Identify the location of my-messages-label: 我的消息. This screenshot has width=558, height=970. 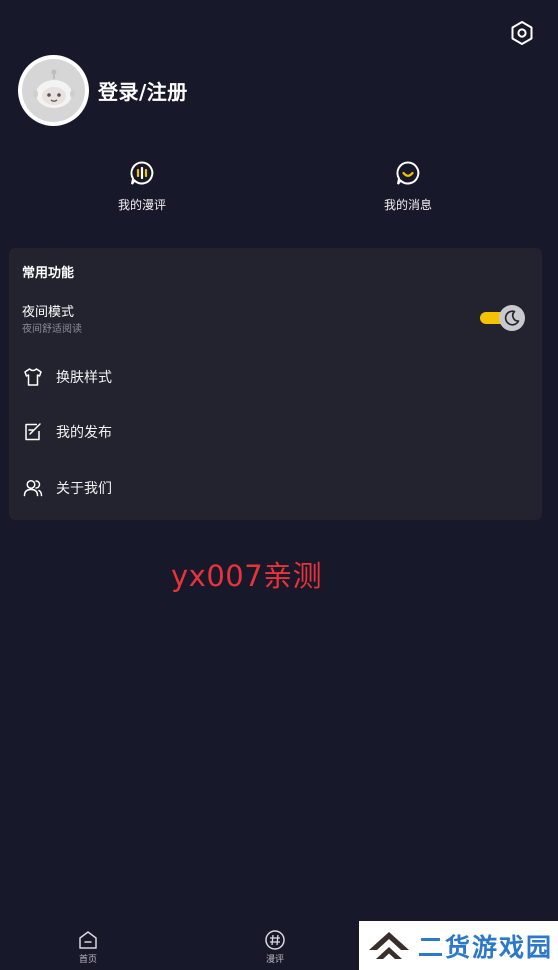
(407, 205).